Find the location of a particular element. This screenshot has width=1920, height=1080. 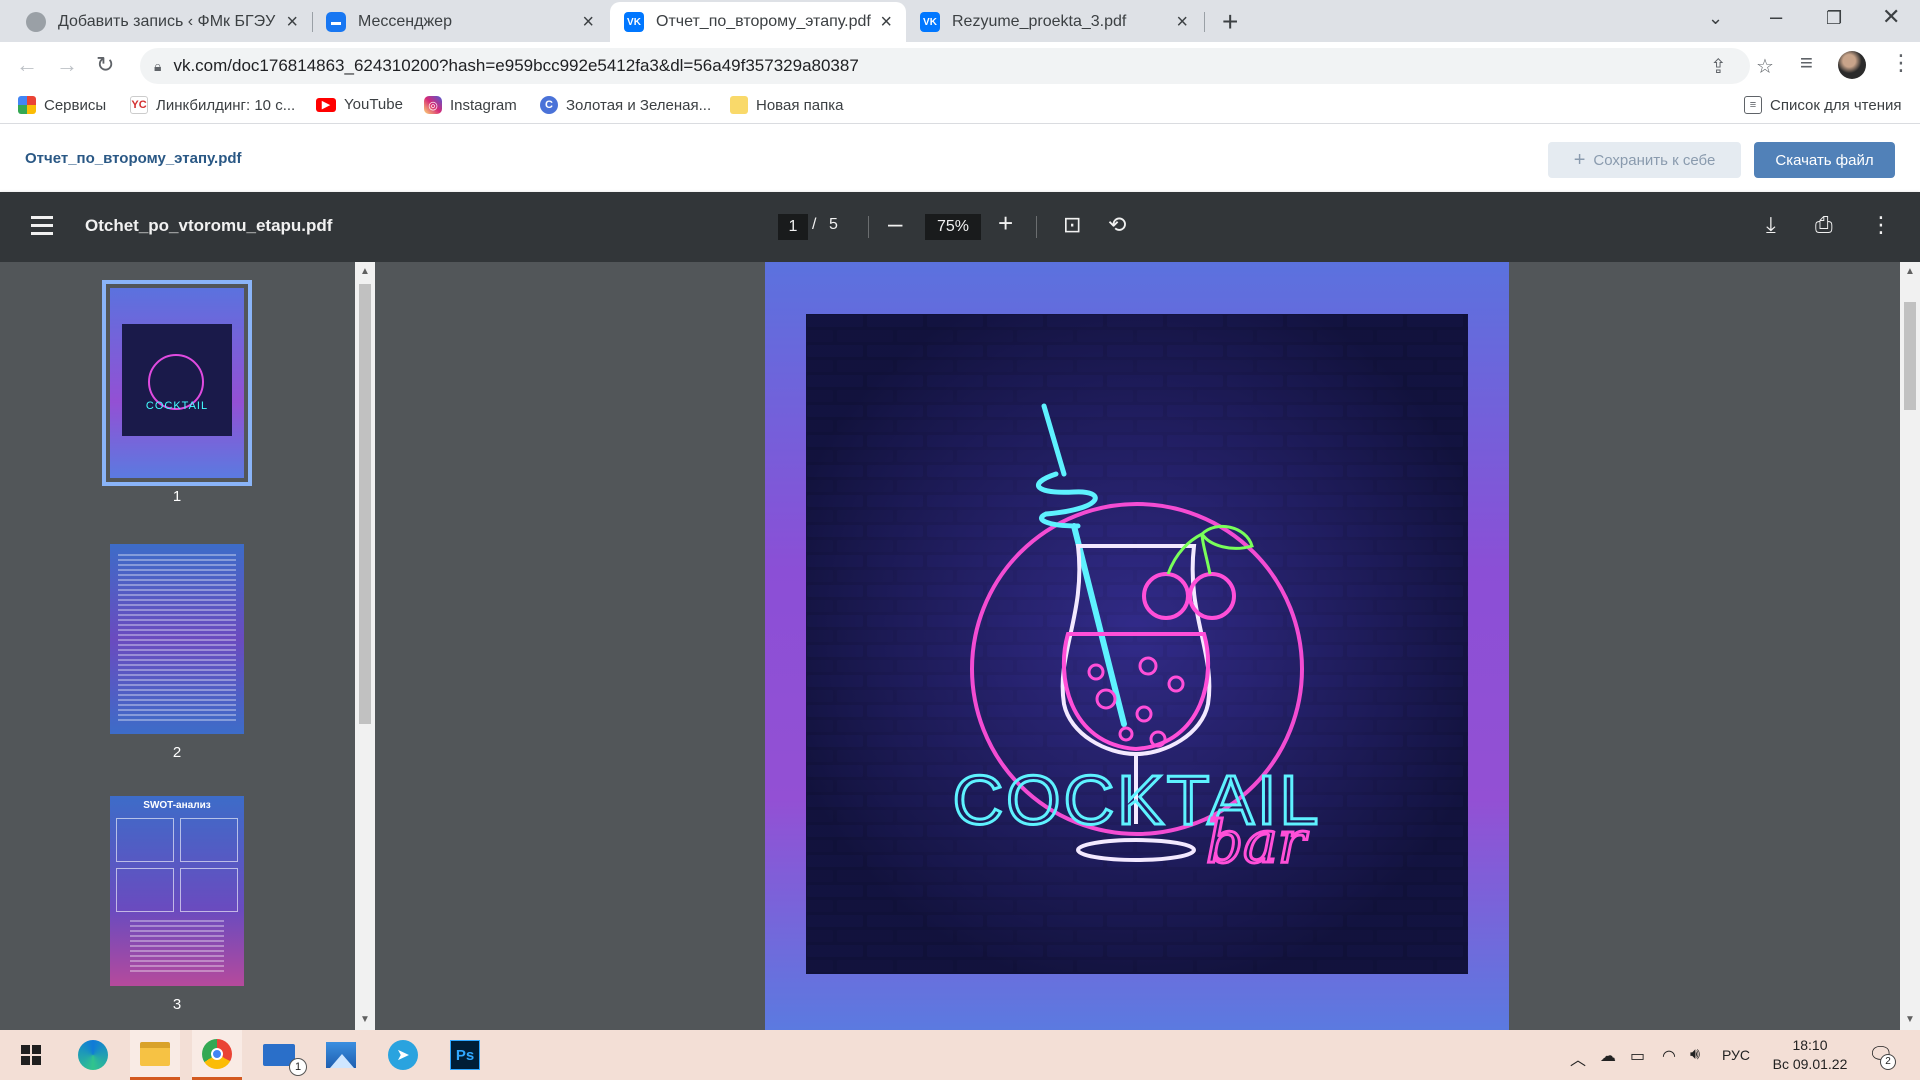

close-window-icon: ✕ is located at coordinates (1891, 17).